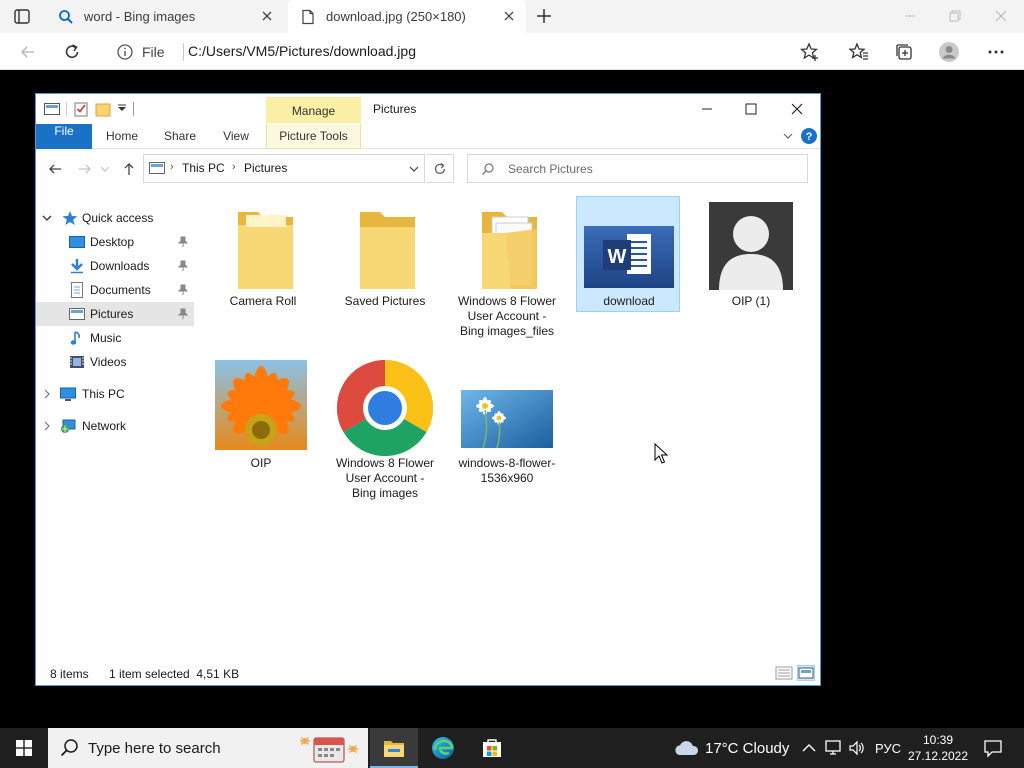  What do you see at coordinates (165, 16) in the screenshot?
I see `tab-bing-images: word - Bing images` at bounding box center [165, 16].